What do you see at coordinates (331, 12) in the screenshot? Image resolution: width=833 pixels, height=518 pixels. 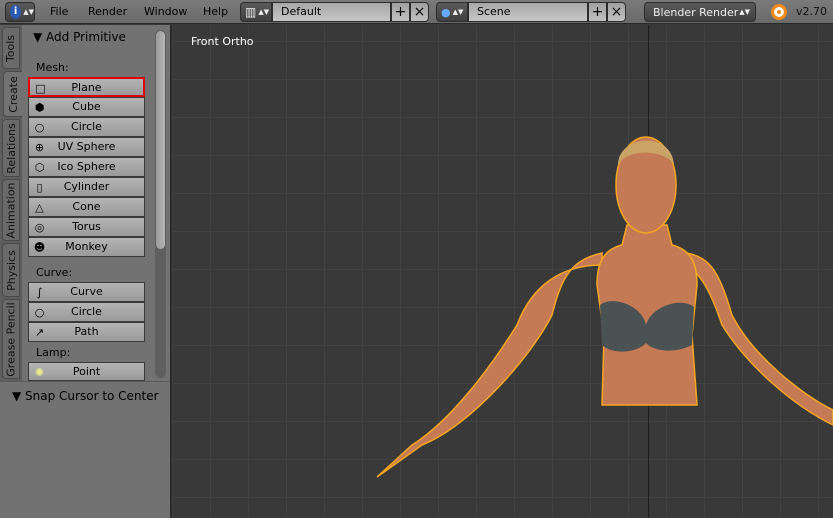 I see `screen-layout-field: Default` at bounding box center [331, 12].